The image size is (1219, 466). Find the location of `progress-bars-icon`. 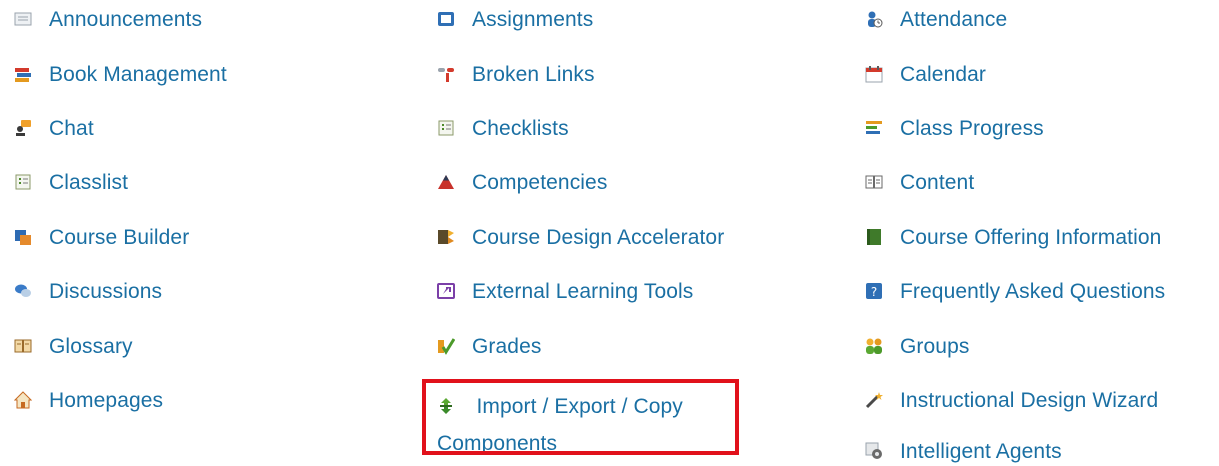

progress-bars-icon is located at coordinates (874, 128).